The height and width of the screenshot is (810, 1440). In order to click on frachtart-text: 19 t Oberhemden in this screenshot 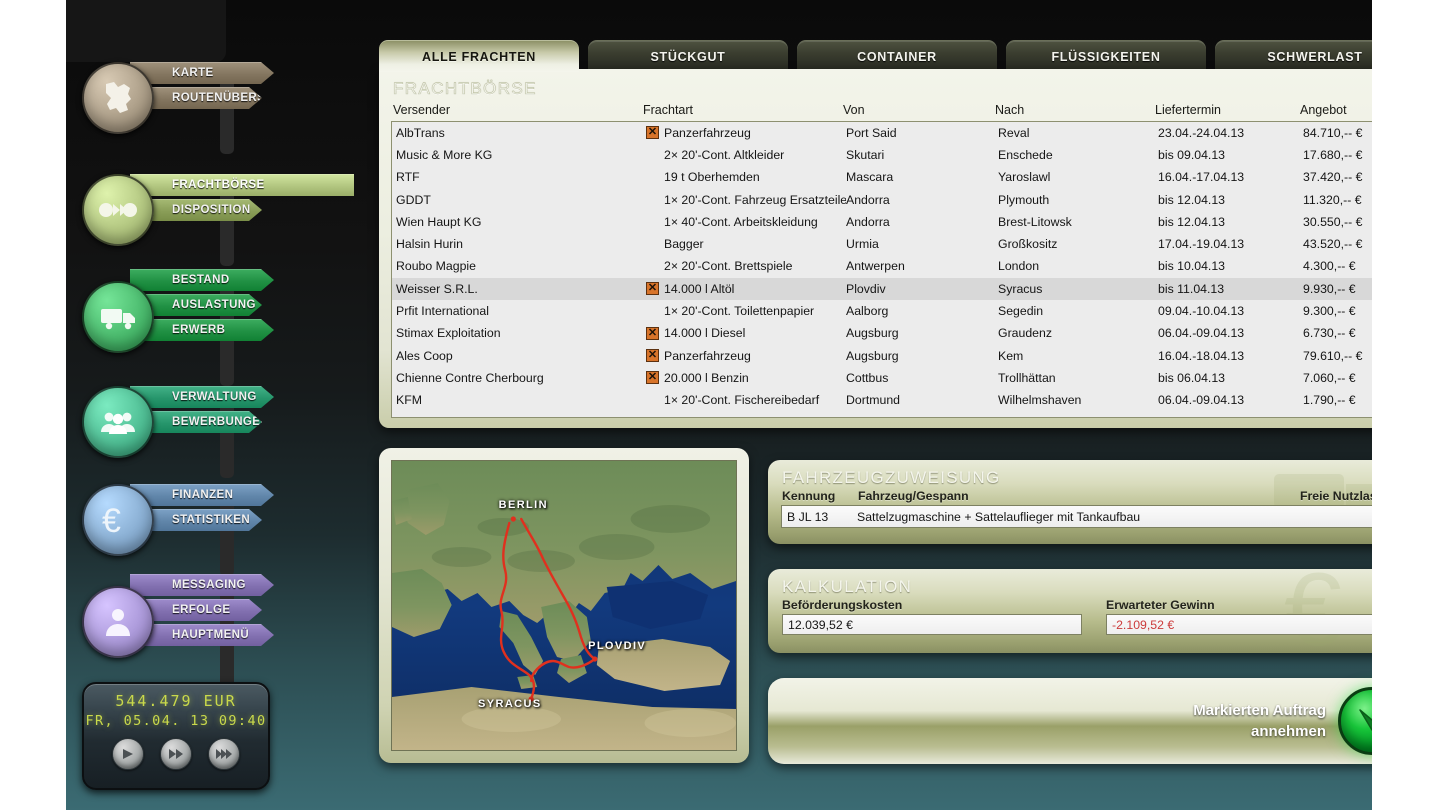, I will do `click(712, 177)`.